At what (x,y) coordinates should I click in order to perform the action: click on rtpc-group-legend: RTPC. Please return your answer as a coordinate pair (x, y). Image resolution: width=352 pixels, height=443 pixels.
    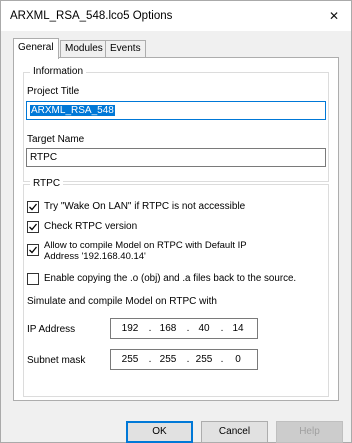
    Looking at the image, I should click on (47, 184).